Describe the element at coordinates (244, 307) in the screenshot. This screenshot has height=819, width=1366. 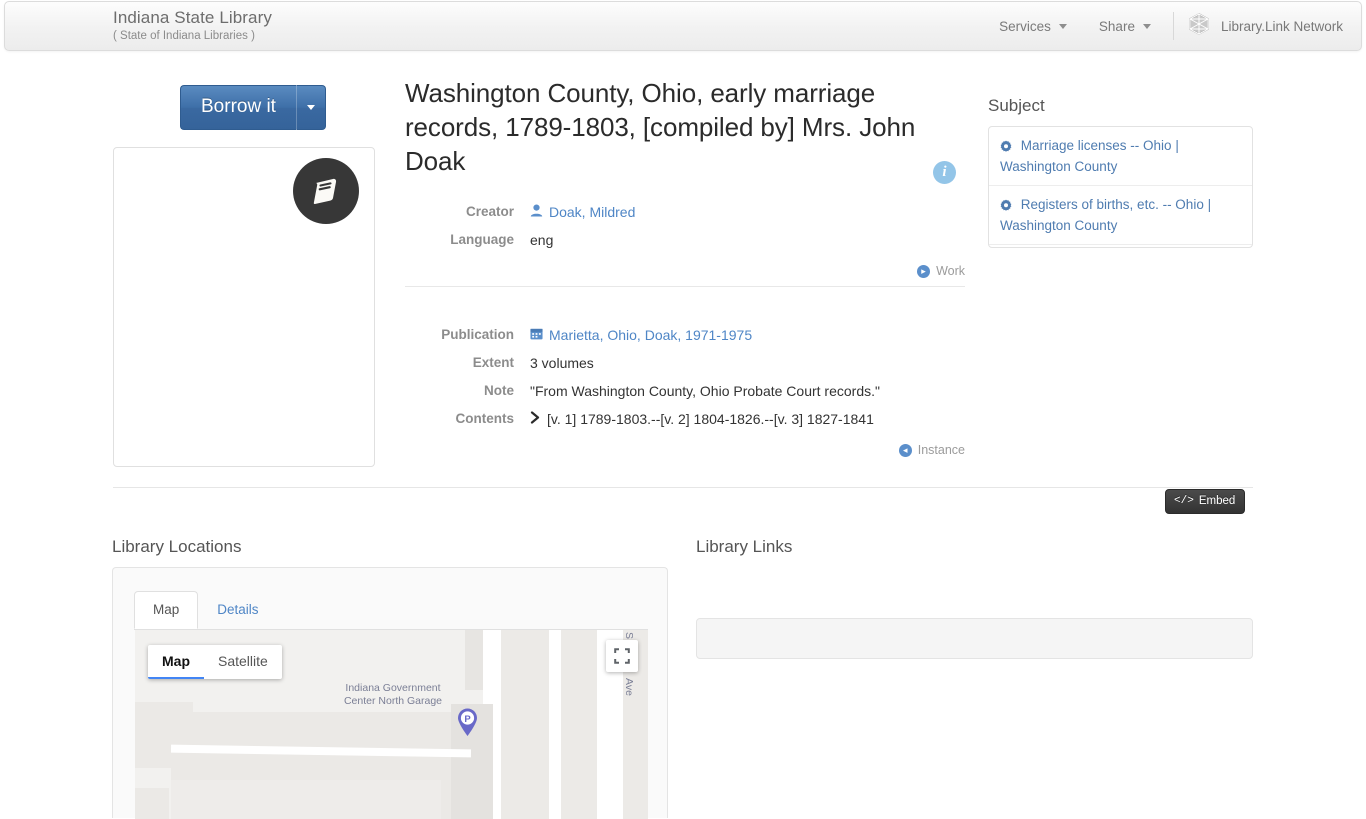
I see `cover-placeholder` at that location.